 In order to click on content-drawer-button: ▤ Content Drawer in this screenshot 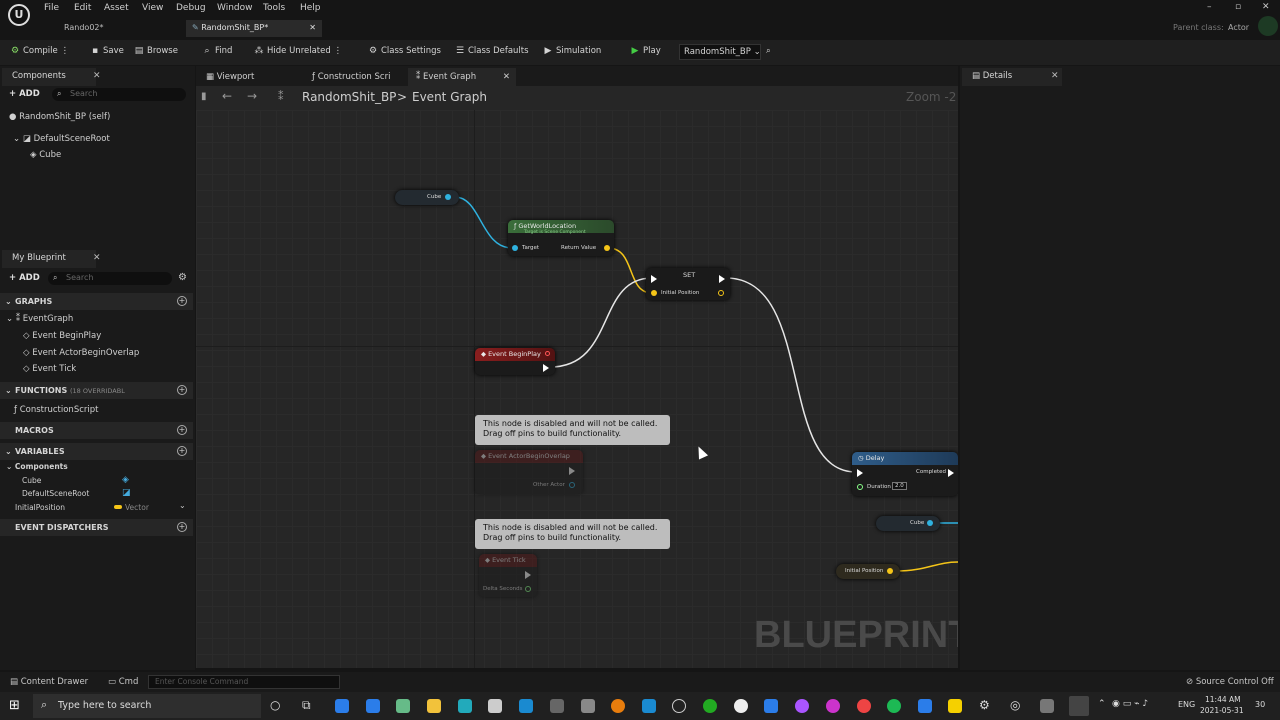, I will do `click(49, 682)`.